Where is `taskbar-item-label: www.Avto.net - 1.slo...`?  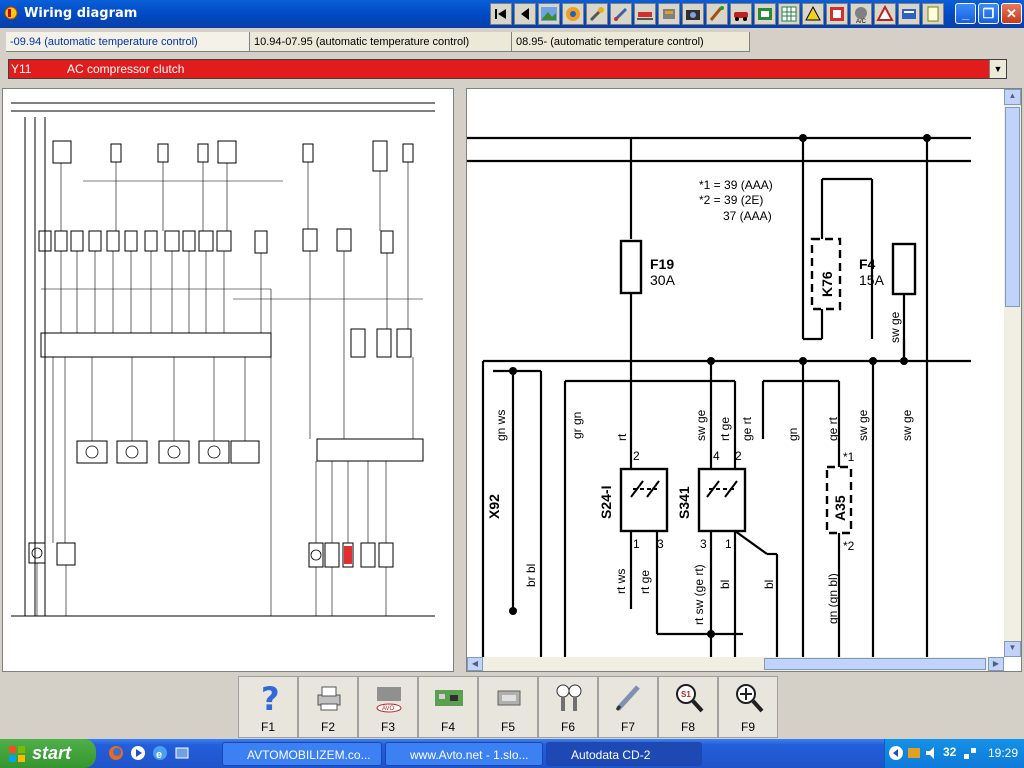 taskbar-item-label: www.Avto.net - 1.slo... is located at coordinates (469, 755).